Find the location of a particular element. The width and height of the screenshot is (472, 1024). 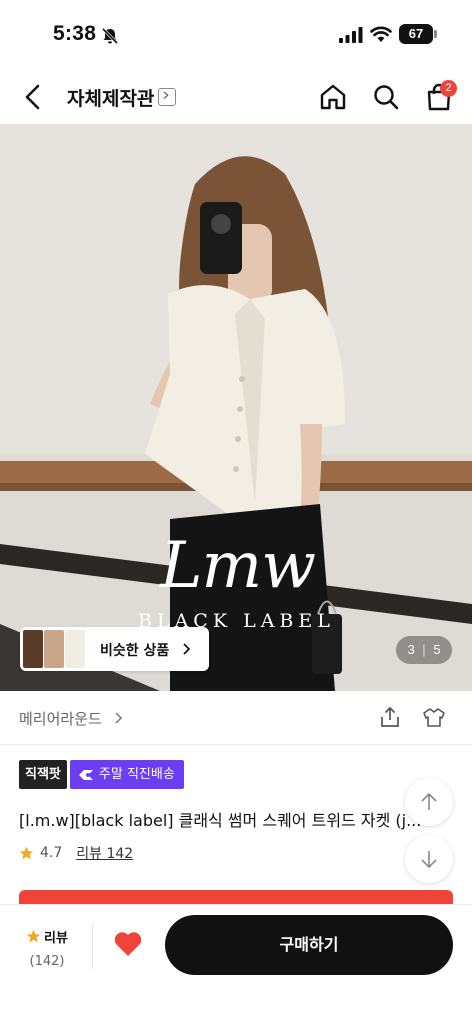

review-tab-top: 리뷰 is located at coordinates (47, 936).